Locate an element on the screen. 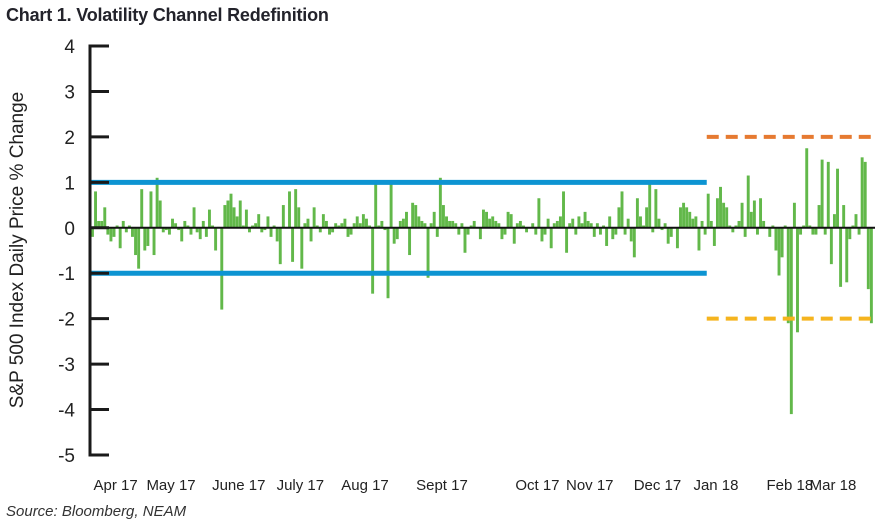 This screenshot has height=530, width=891. x-tick-label: June 17 is located at coordinates (238, 485).